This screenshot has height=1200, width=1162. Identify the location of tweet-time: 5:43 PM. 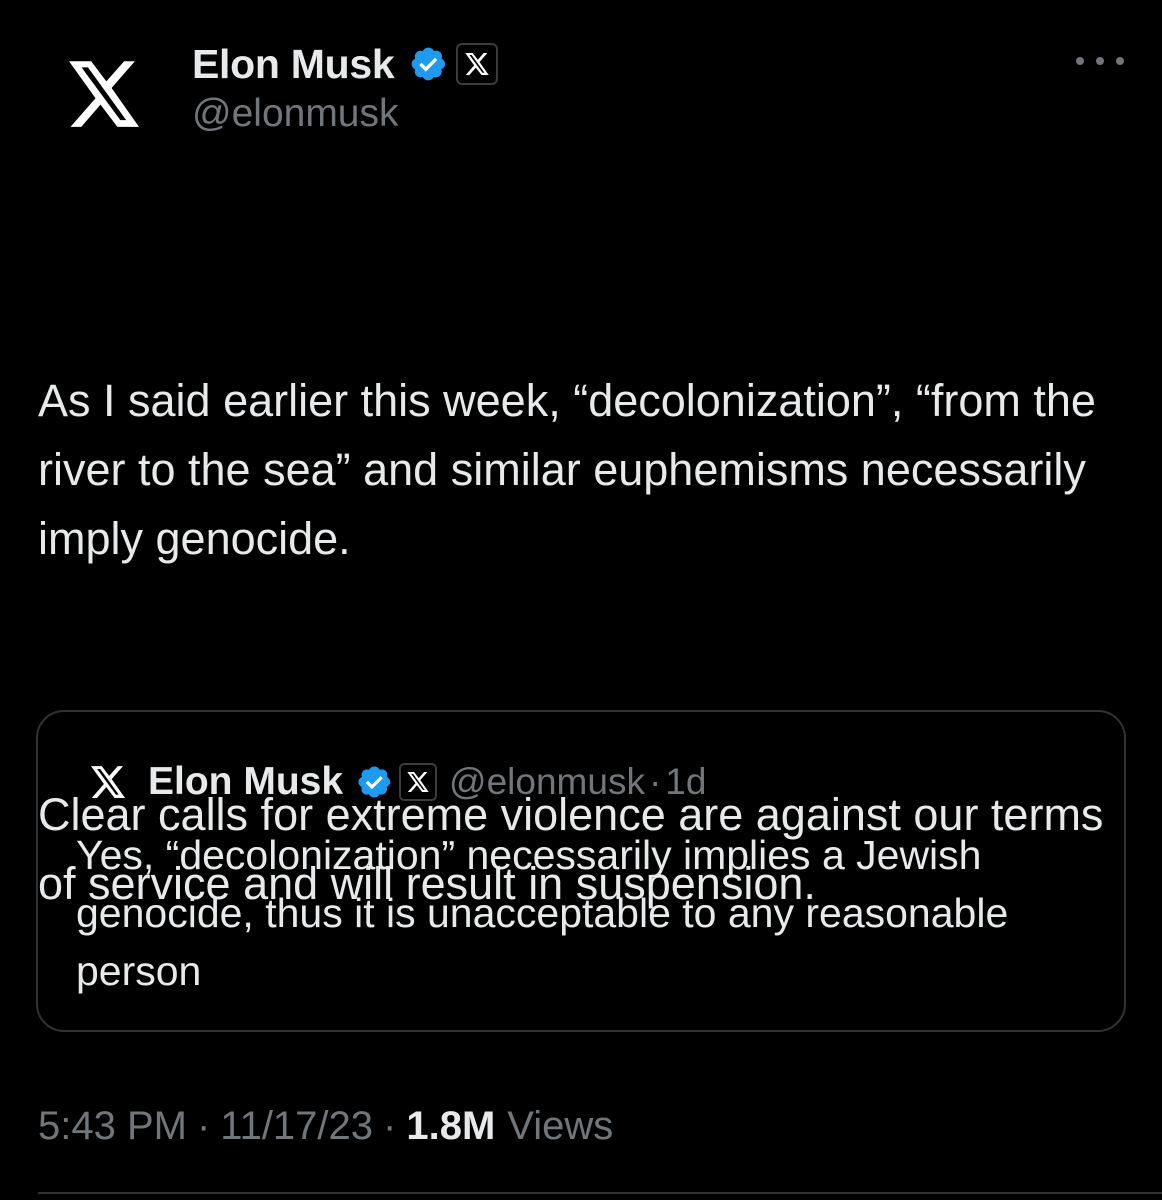
(112, 1126).